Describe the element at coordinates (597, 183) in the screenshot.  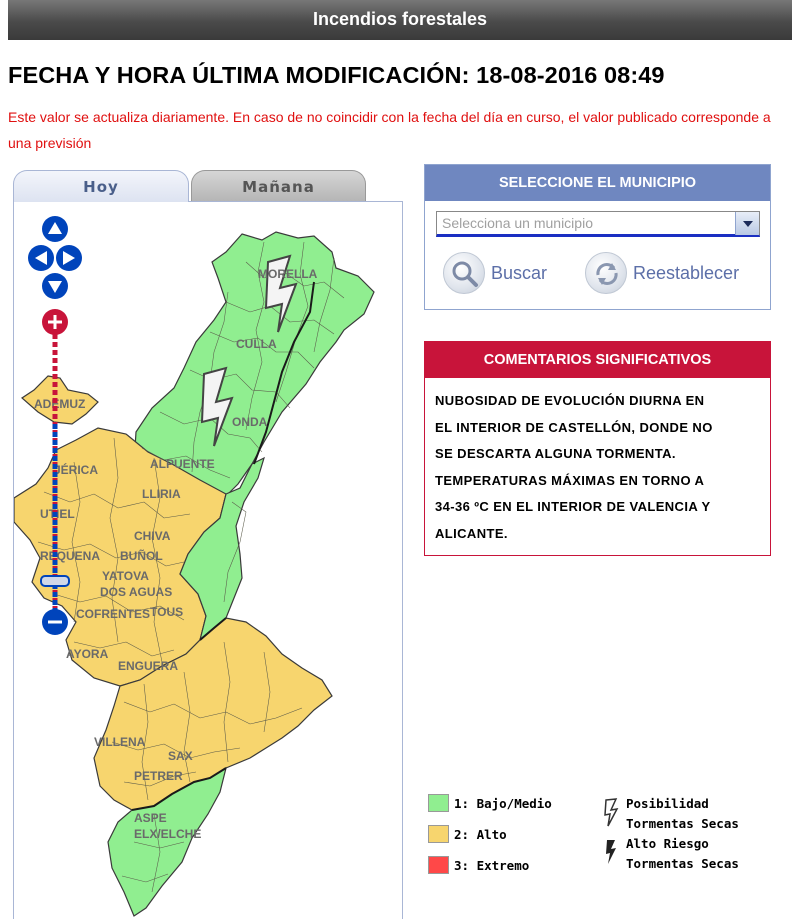
I see `municipio-header: SELECCIONE EL MUNICIPIO` at that location.